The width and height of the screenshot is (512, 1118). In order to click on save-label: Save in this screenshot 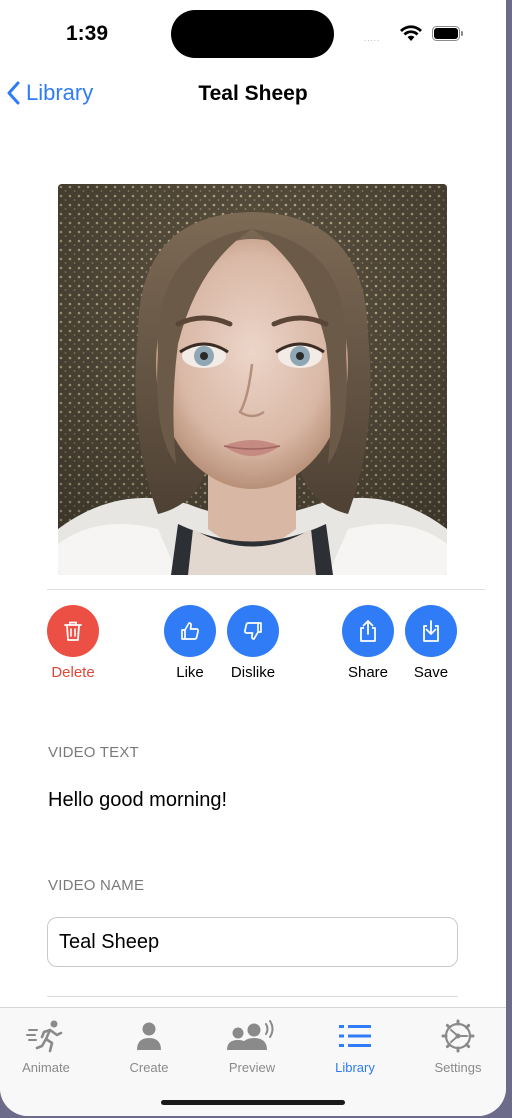, I will do `click(431, 672)`.